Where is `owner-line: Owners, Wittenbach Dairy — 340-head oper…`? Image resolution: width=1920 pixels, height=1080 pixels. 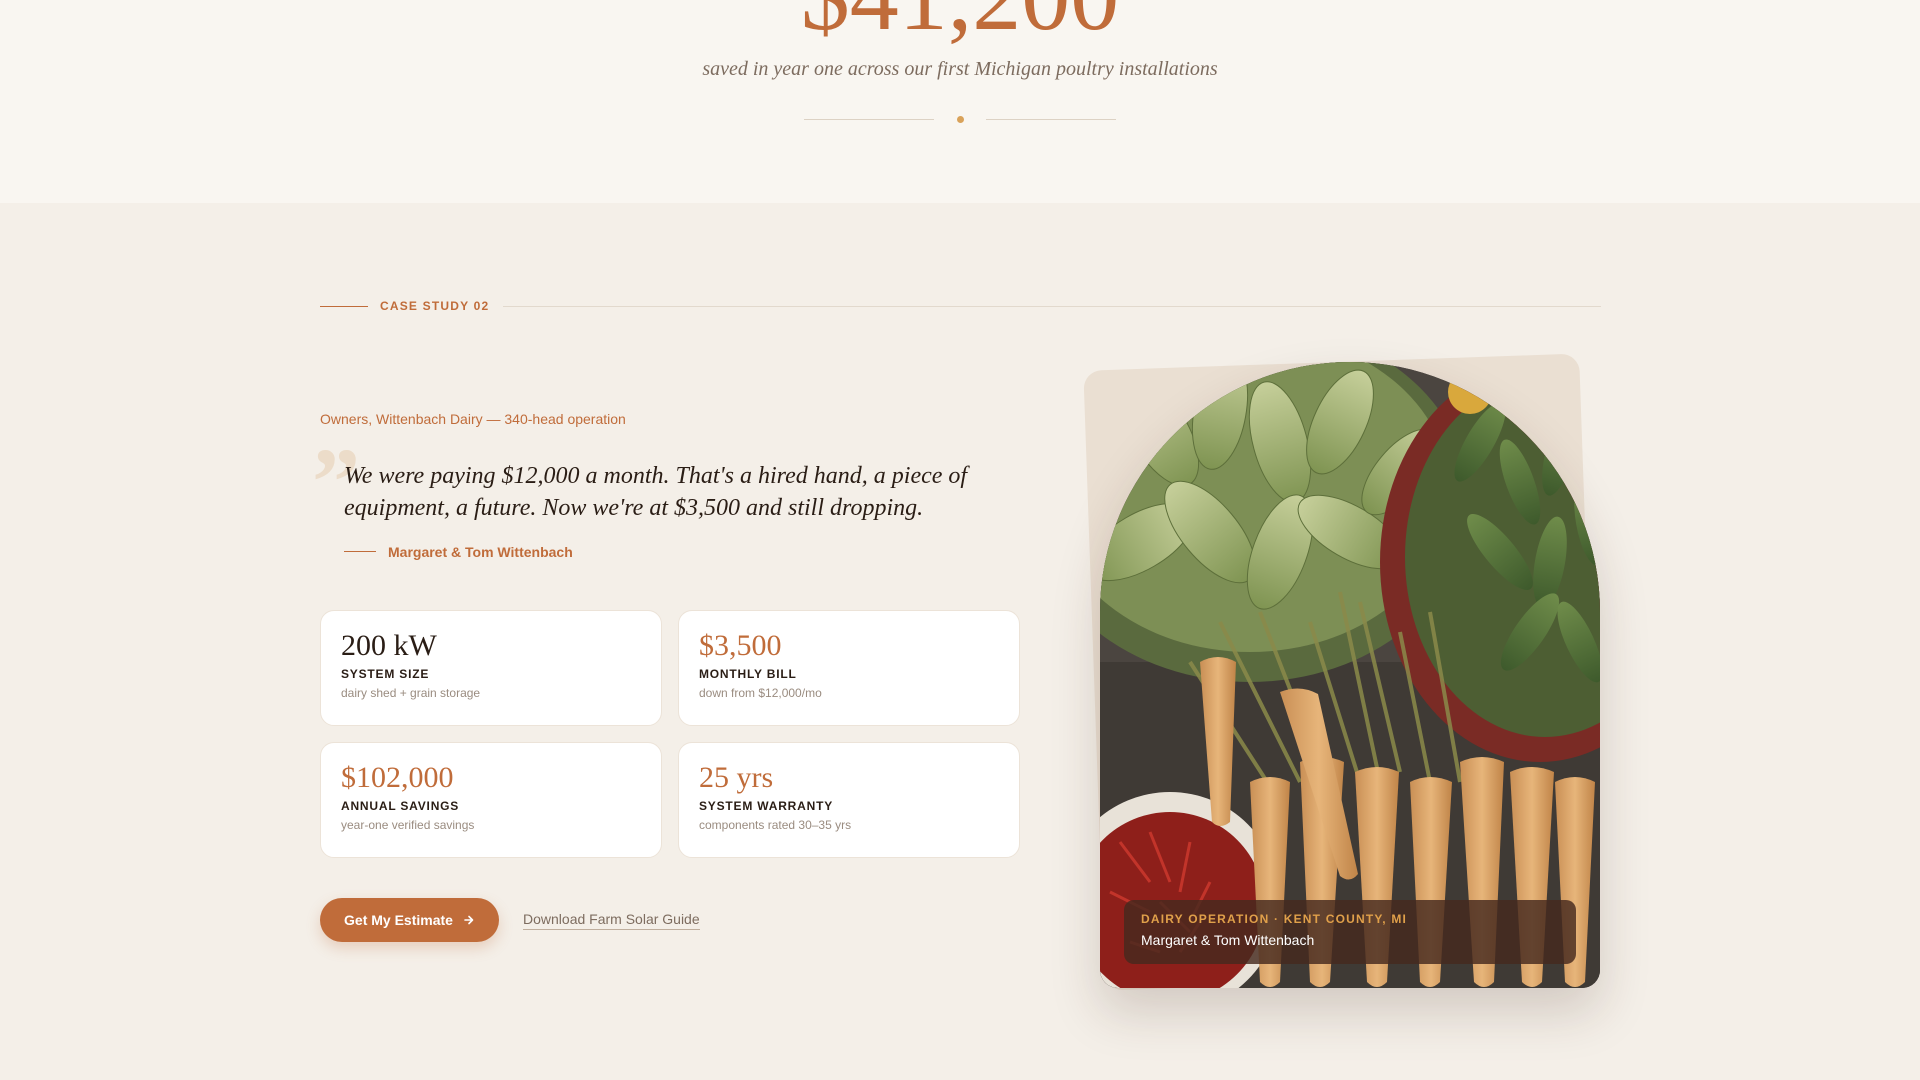 owner-line: Owners, Wittenbach Dairy — 340-head oper… is located at coordinates (473, 419).